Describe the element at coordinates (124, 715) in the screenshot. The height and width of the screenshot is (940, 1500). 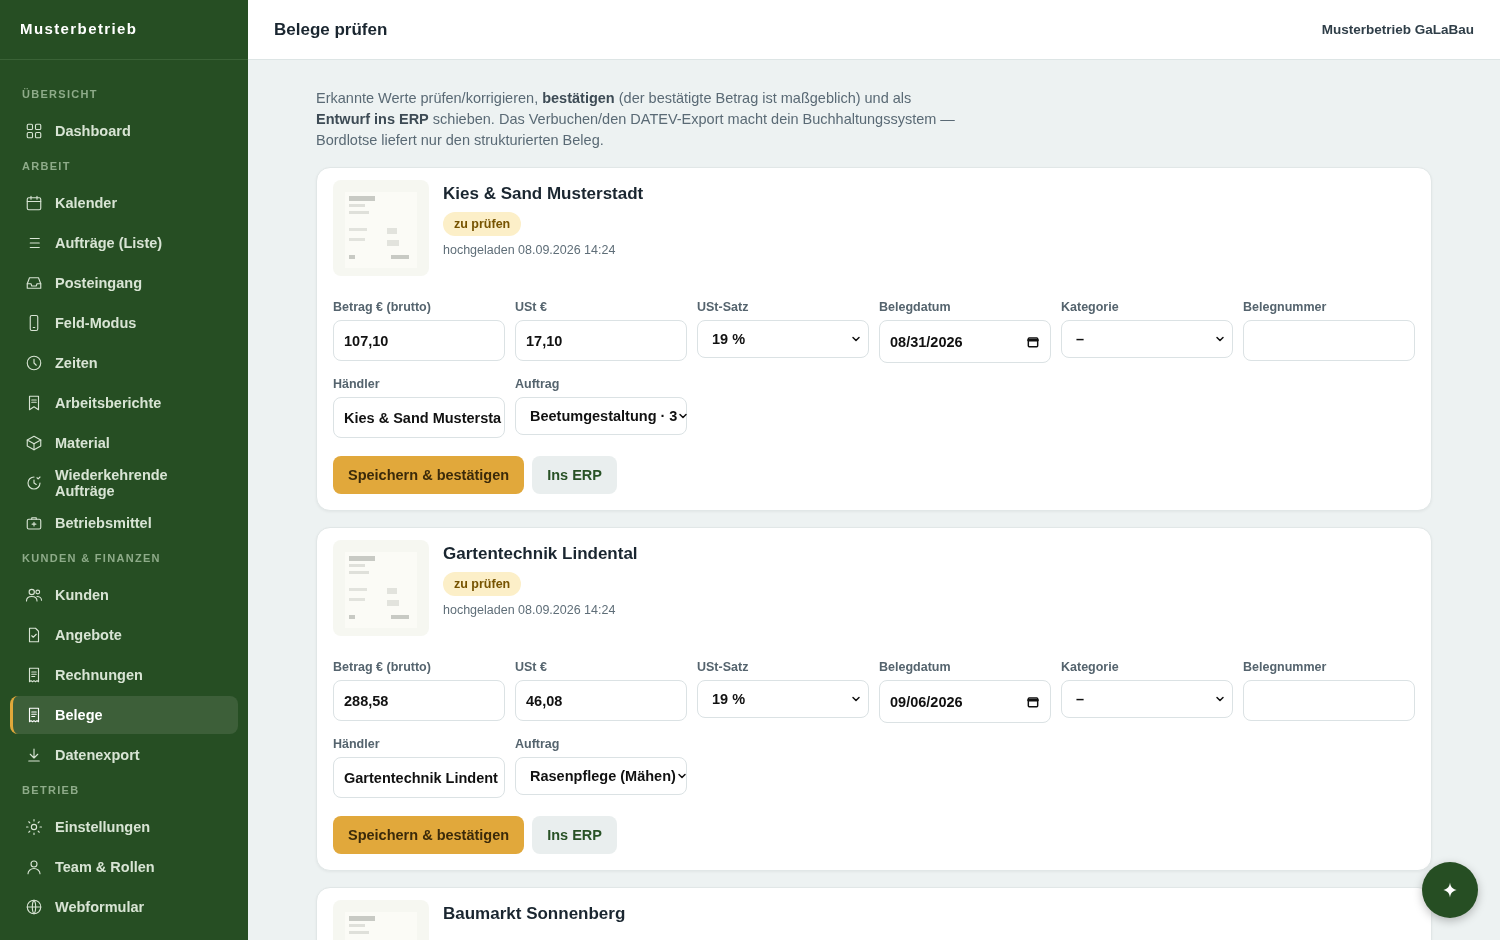
I see `sidebar-item: Belege` at that location.